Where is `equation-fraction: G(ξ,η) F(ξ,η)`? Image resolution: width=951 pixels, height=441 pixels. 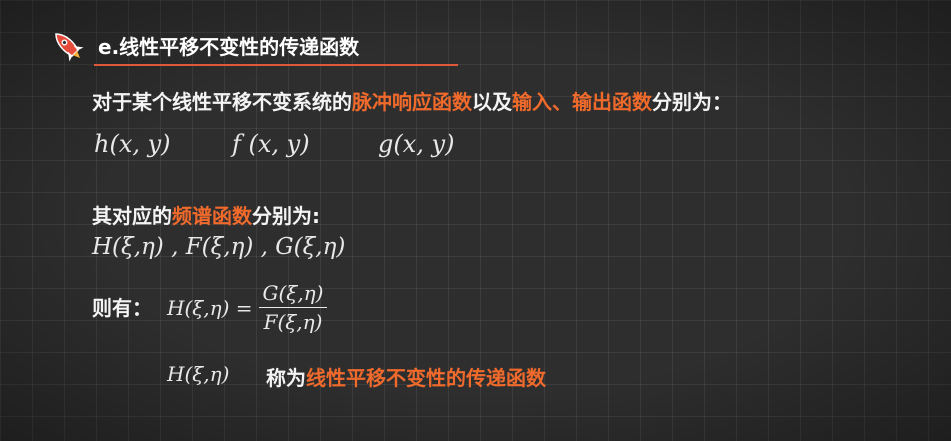 equation-fraction: G(ξ,η) F(ξ,η) is located at coordinates (293, 307).